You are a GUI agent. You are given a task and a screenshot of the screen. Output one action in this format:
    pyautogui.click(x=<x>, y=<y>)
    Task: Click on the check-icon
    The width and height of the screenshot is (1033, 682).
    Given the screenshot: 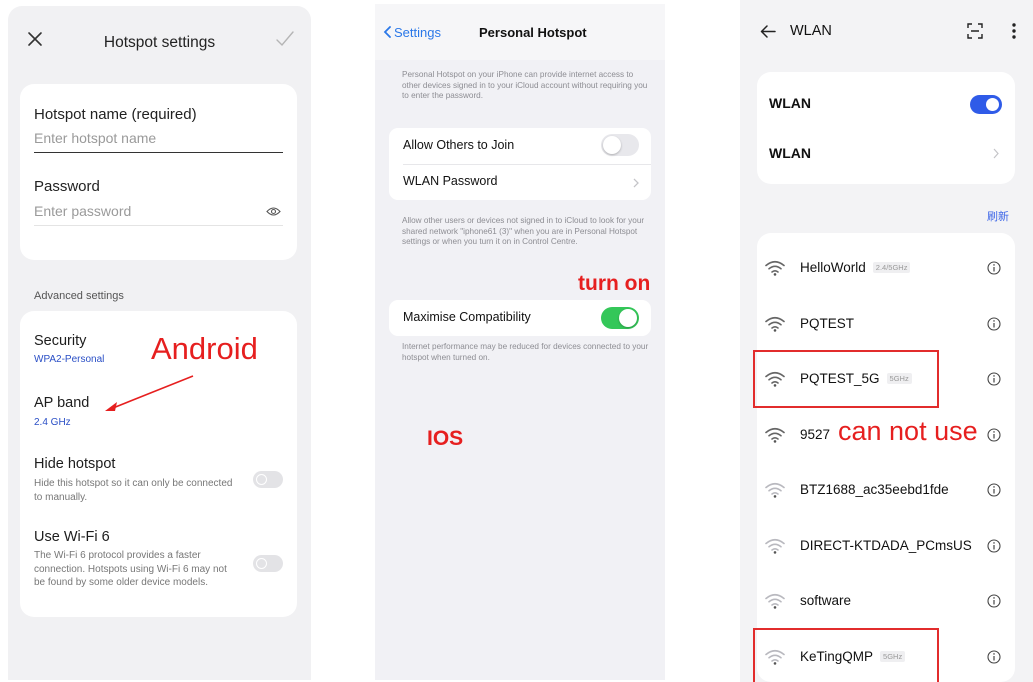 What is the action you would take?
    pyautogui.click(x=285, y=39)
    